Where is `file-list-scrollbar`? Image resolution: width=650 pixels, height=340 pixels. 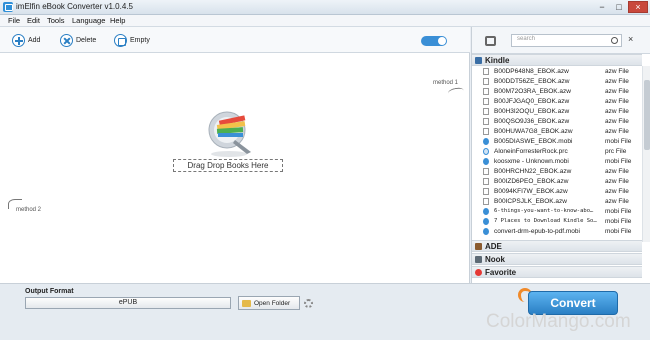
file-list-scrollbar is located at coordinates (646, 154).